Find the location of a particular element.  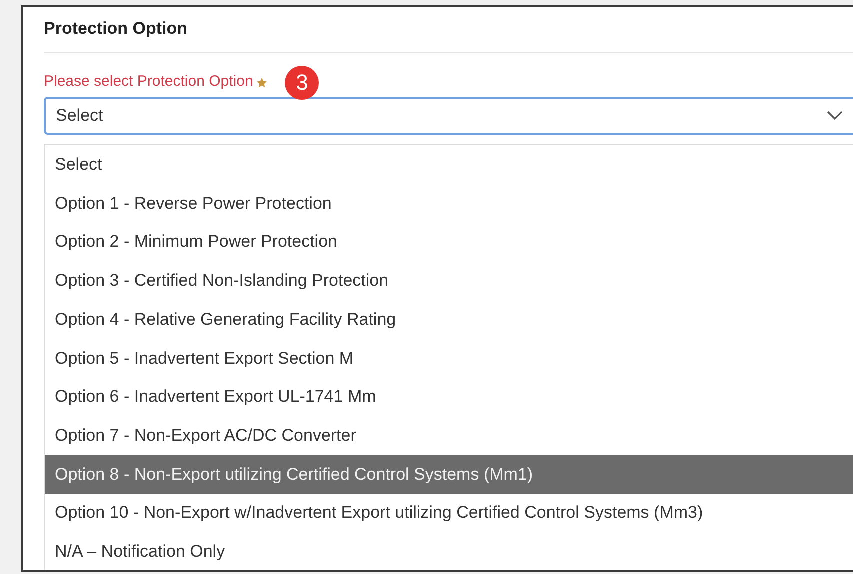

dropdown-option: Option 7 - Non-Export AC/DC Converter is located at coordinates (449, 435).